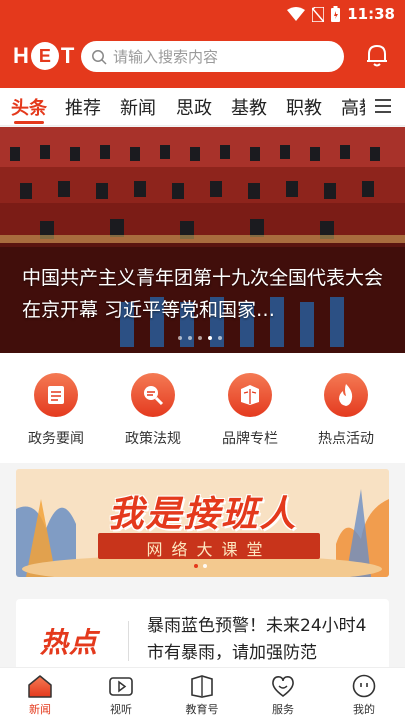 The width and height of the screenshot is (405, 720). I want to click on logo-letter-e: E, so click(44, 56).